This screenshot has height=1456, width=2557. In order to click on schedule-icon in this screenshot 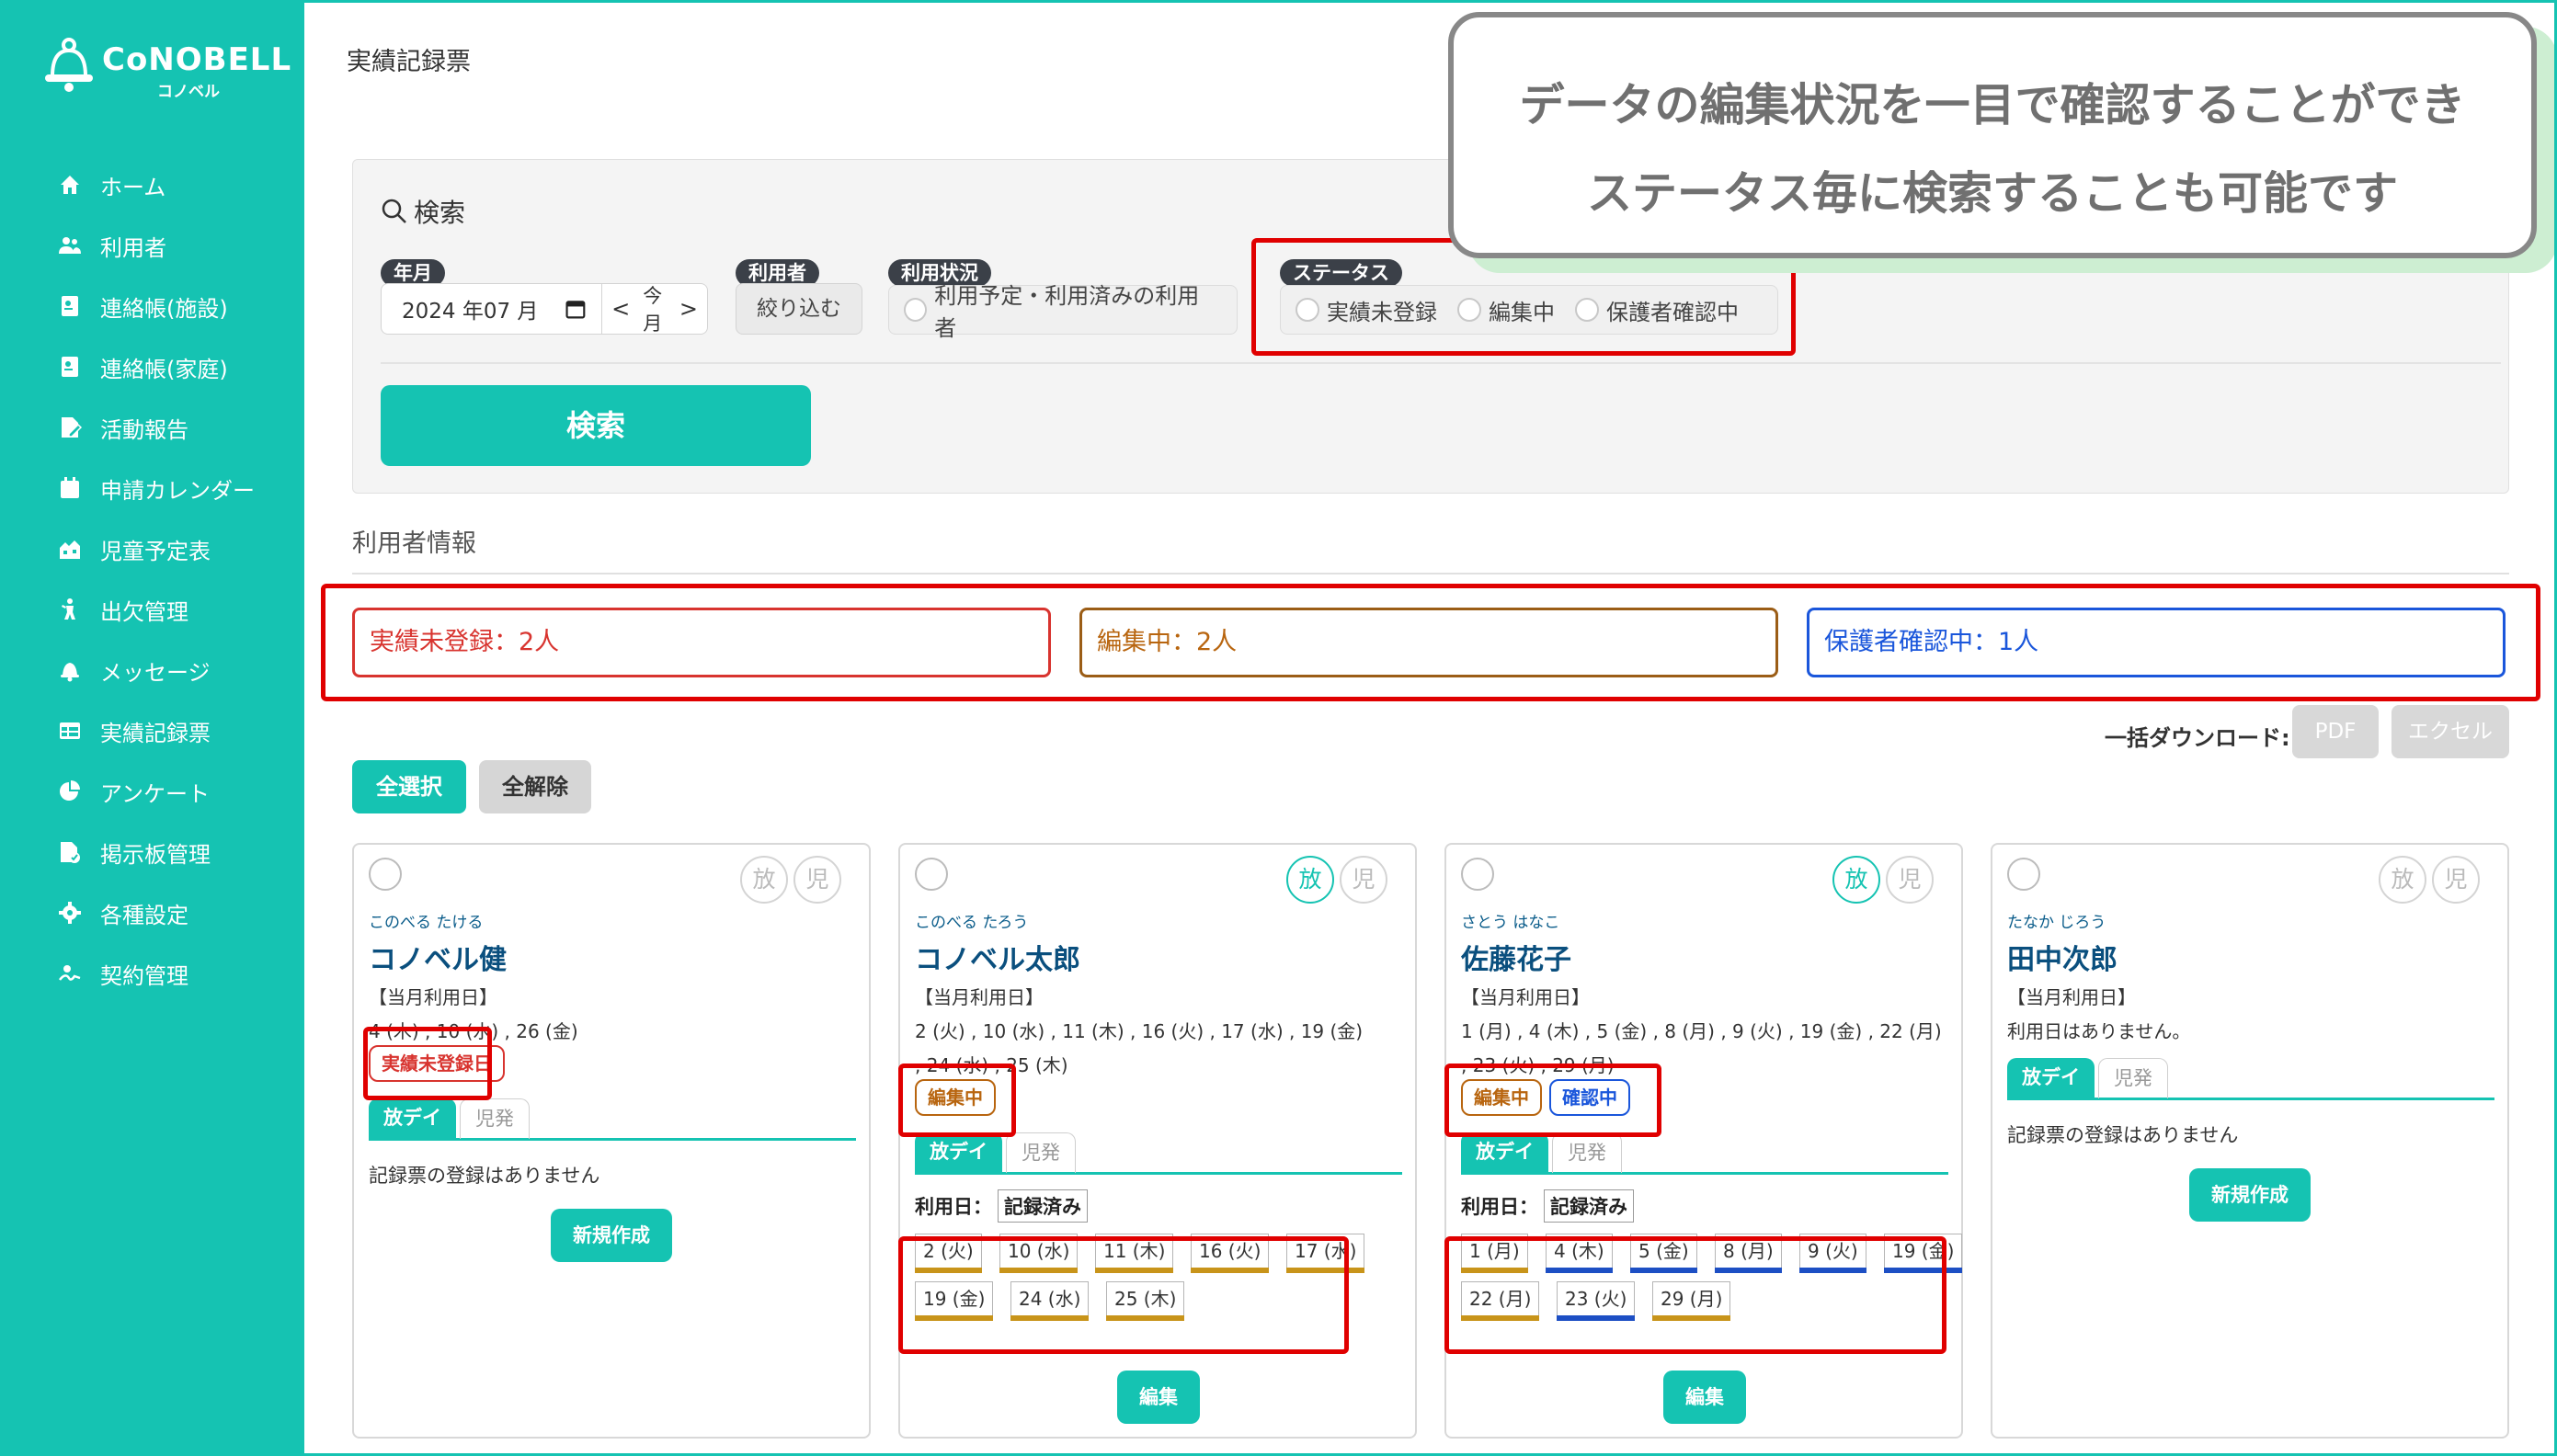, I will do `click(70, 549)`.